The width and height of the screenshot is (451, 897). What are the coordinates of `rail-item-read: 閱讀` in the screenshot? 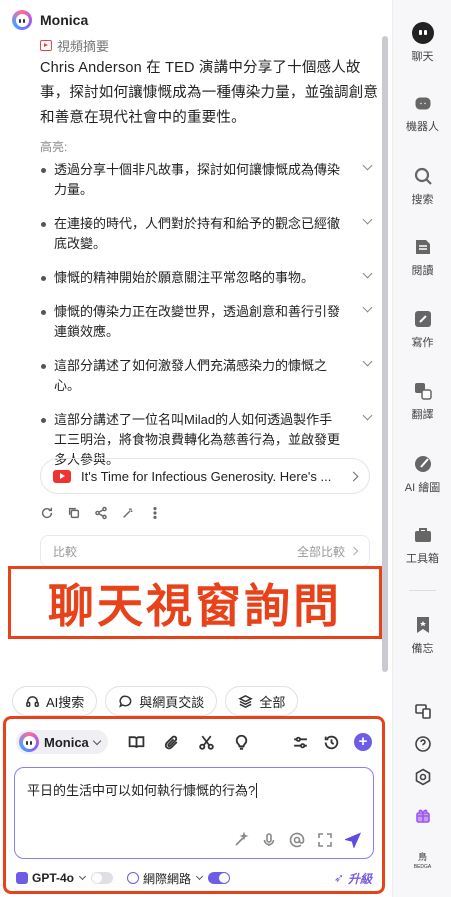 It's located at (422, 257).